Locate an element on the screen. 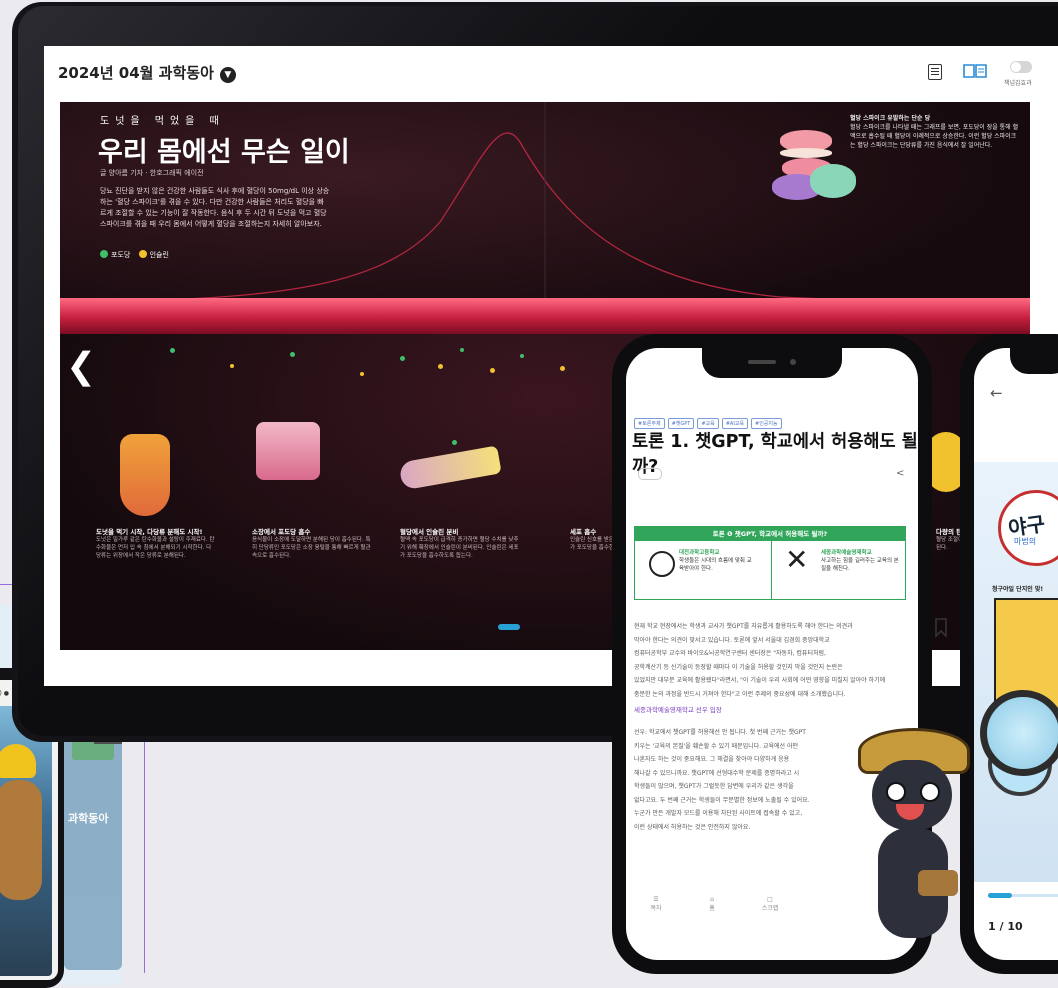 Image resolution: width=1058 pixels, height=988 pixels. pro-school: 대전과학고등학교 is located at coordinates (699, 553).